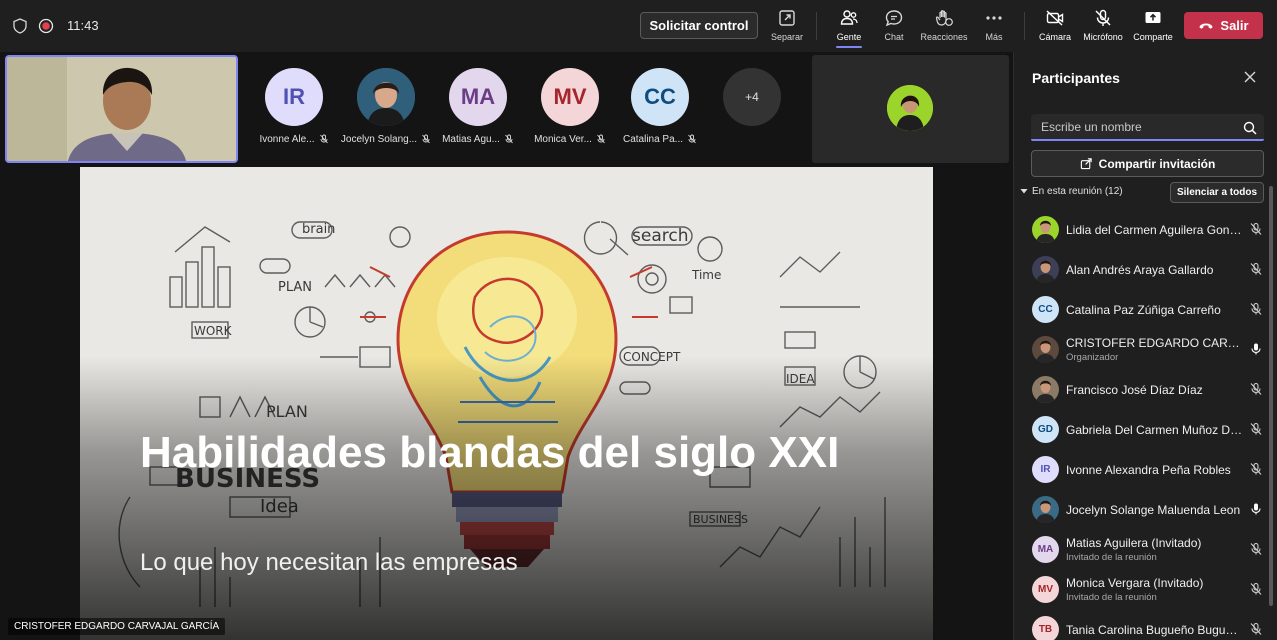 Image resolution: width=1277 pixels, height=640 pixels. Describe the element at coordinates (1145, 510) in the screenshot. I see `participant-row: Jocelyn Solange Maluenda Leon` at that location.